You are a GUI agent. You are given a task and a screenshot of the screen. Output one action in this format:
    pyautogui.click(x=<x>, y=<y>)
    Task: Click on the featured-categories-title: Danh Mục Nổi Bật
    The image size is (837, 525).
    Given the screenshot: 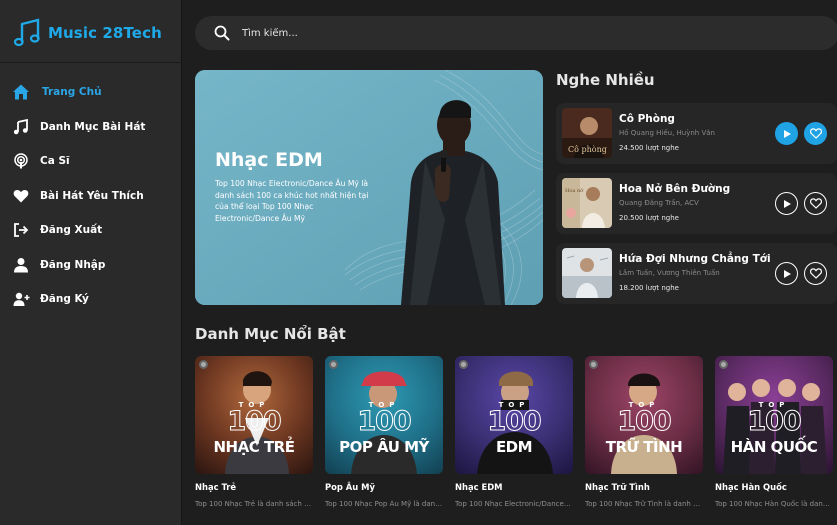 What is the action you would take?
    pyautogui.click(x=270, y=334)
    